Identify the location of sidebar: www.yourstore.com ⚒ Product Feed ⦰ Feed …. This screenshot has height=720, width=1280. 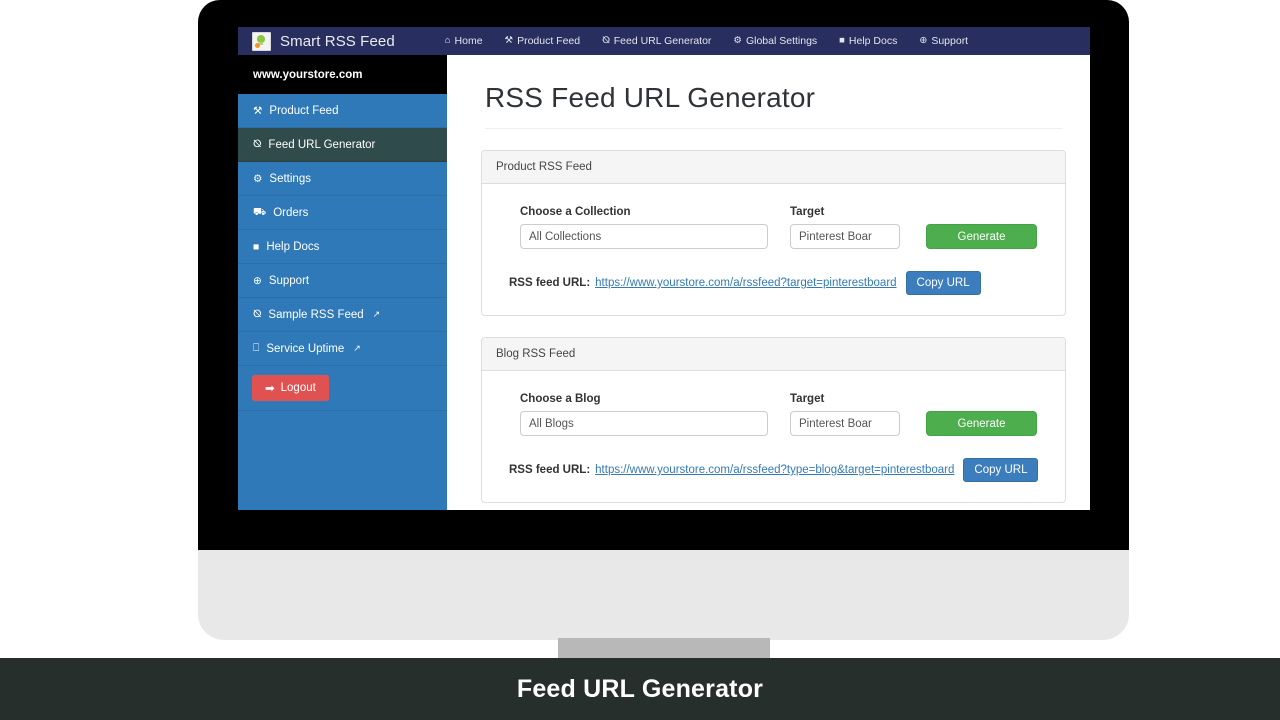
(342, 282).